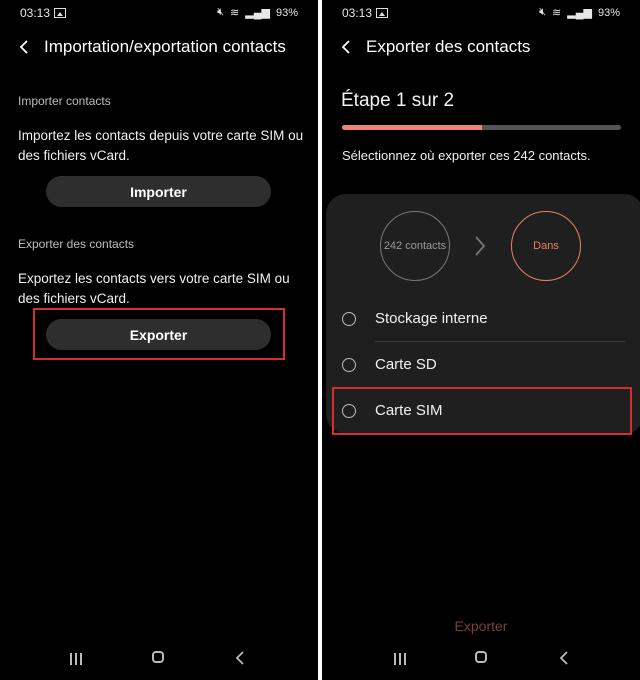 The width and height of the screenshot is (640, 680). Describe the element at coordinates (158, 334) in the screenshot. I see `export-button: Exporter` at that location.